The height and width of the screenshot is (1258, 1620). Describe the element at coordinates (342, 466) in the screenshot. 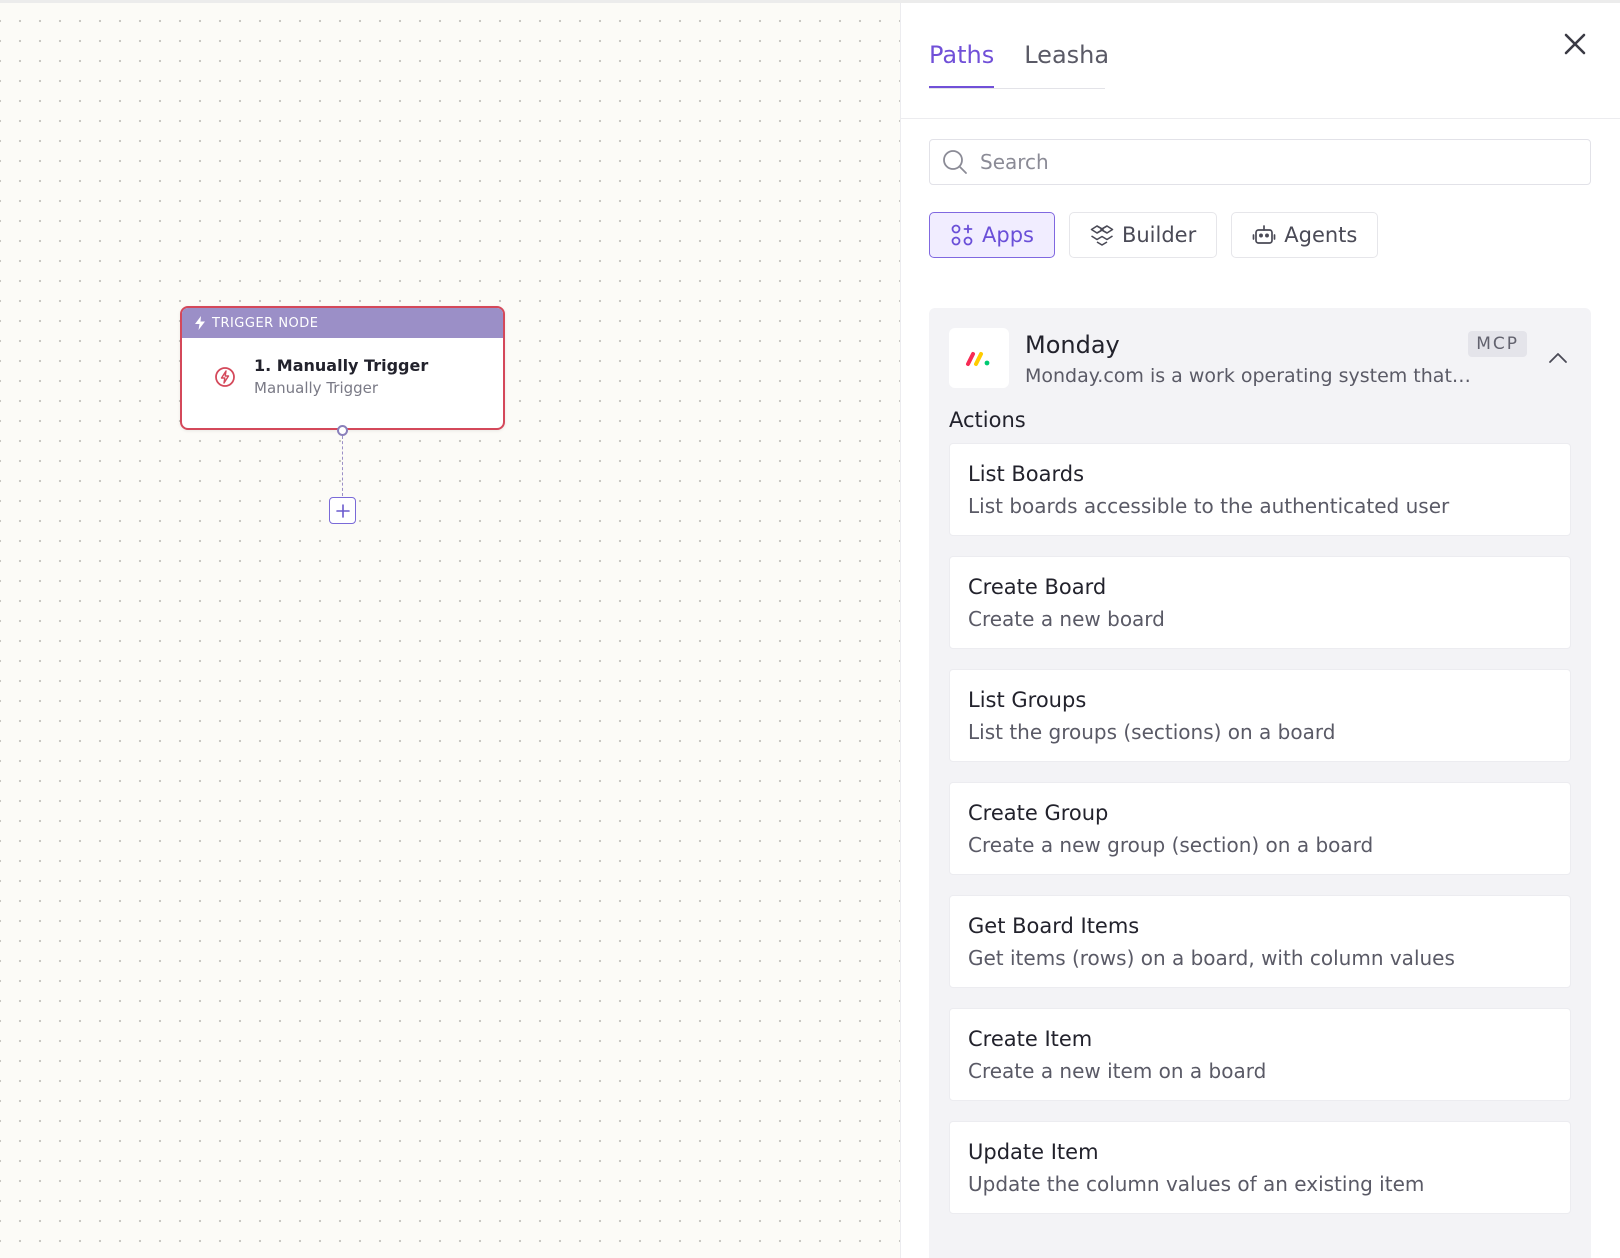

I see `connector-line` at that location.